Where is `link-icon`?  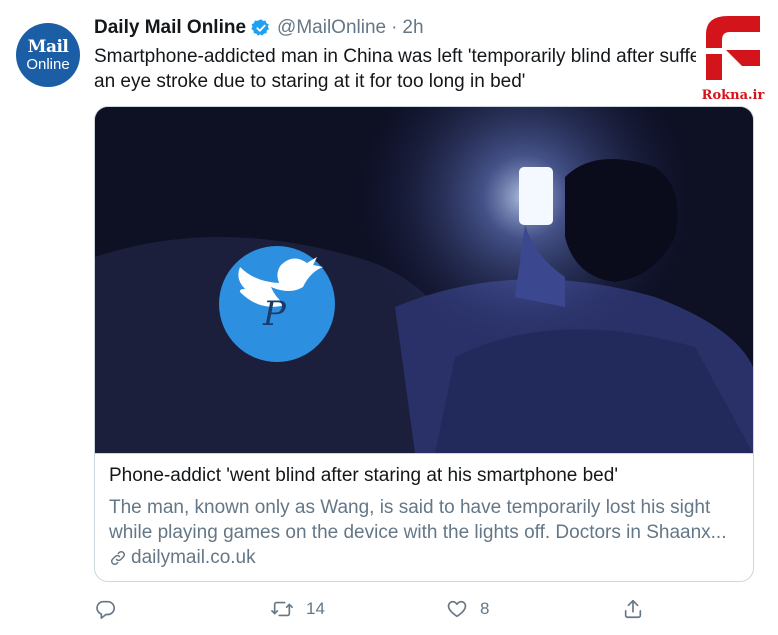 link-icon is located at coordinates (118, 558).